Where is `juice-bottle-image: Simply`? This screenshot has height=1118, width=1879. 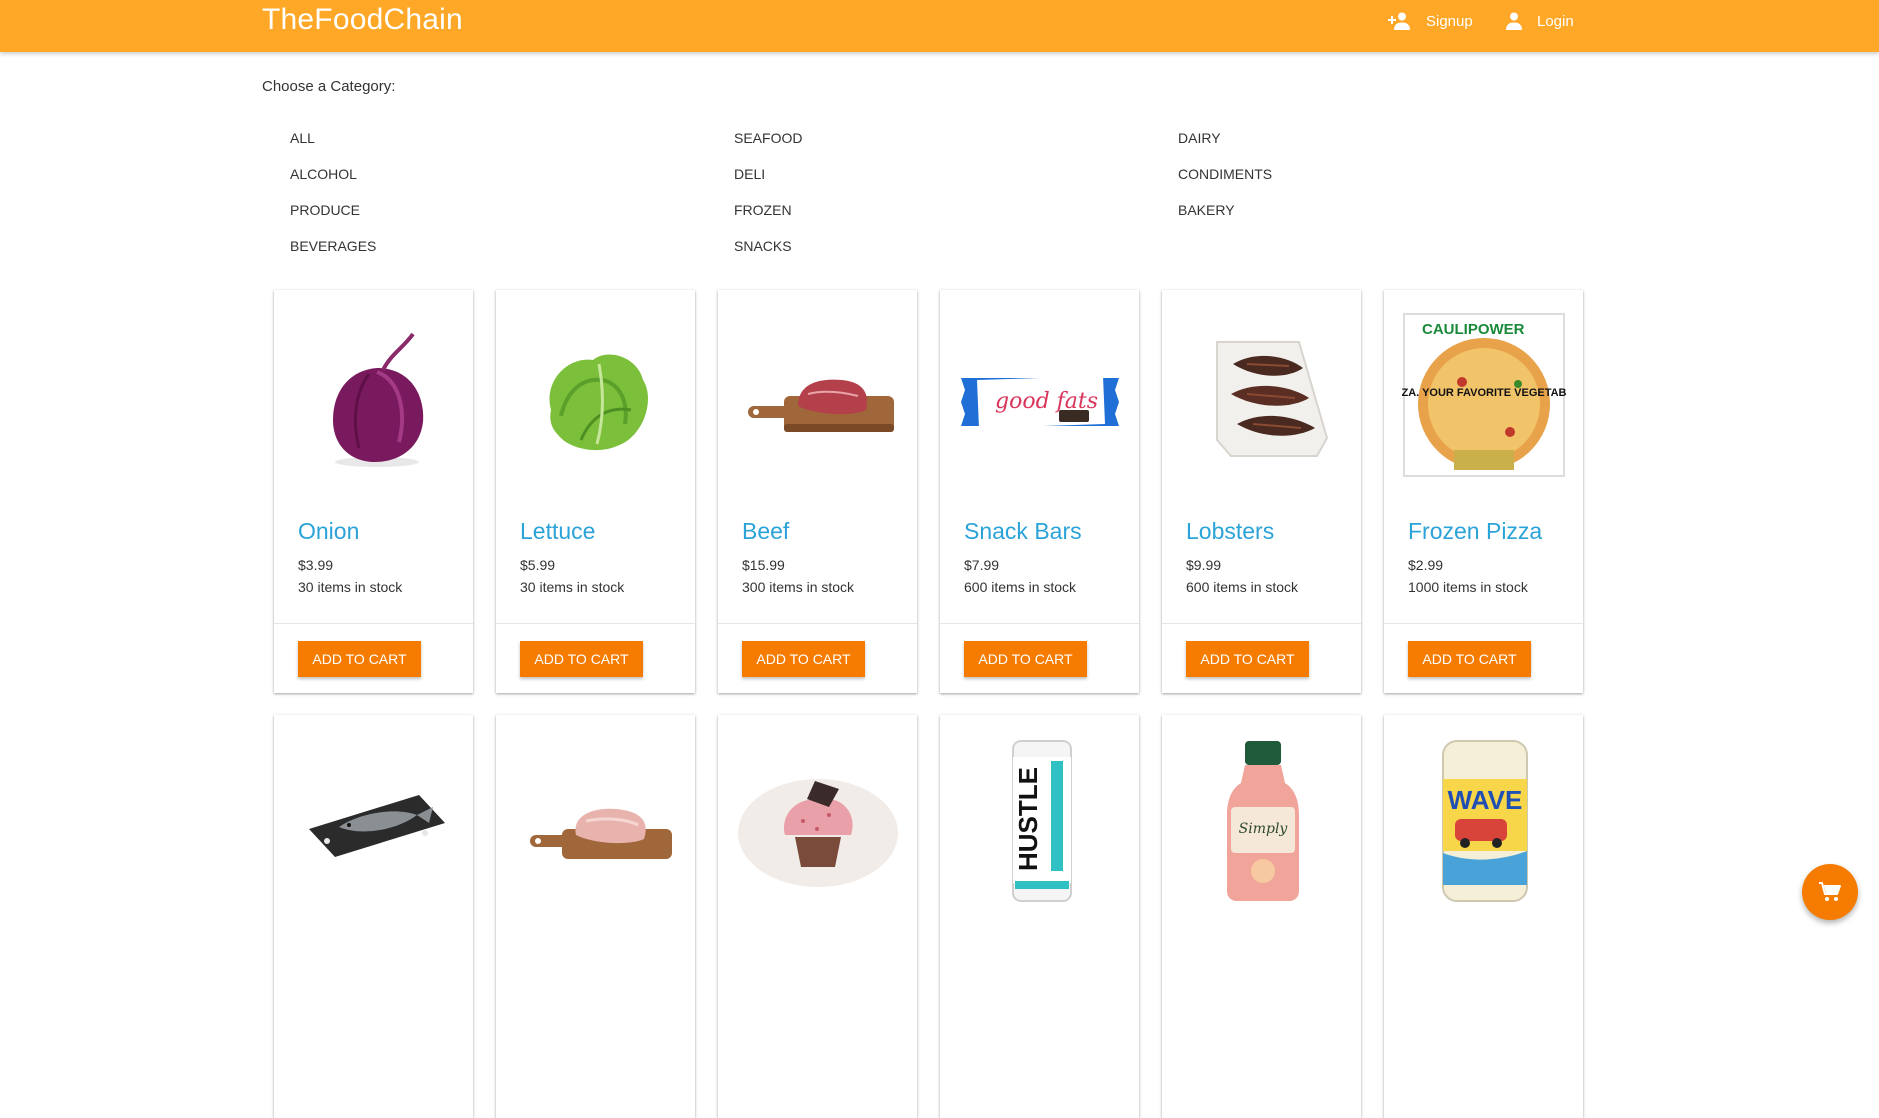
juice-bottle-image: Simply is located at coordinates (1262, 821).